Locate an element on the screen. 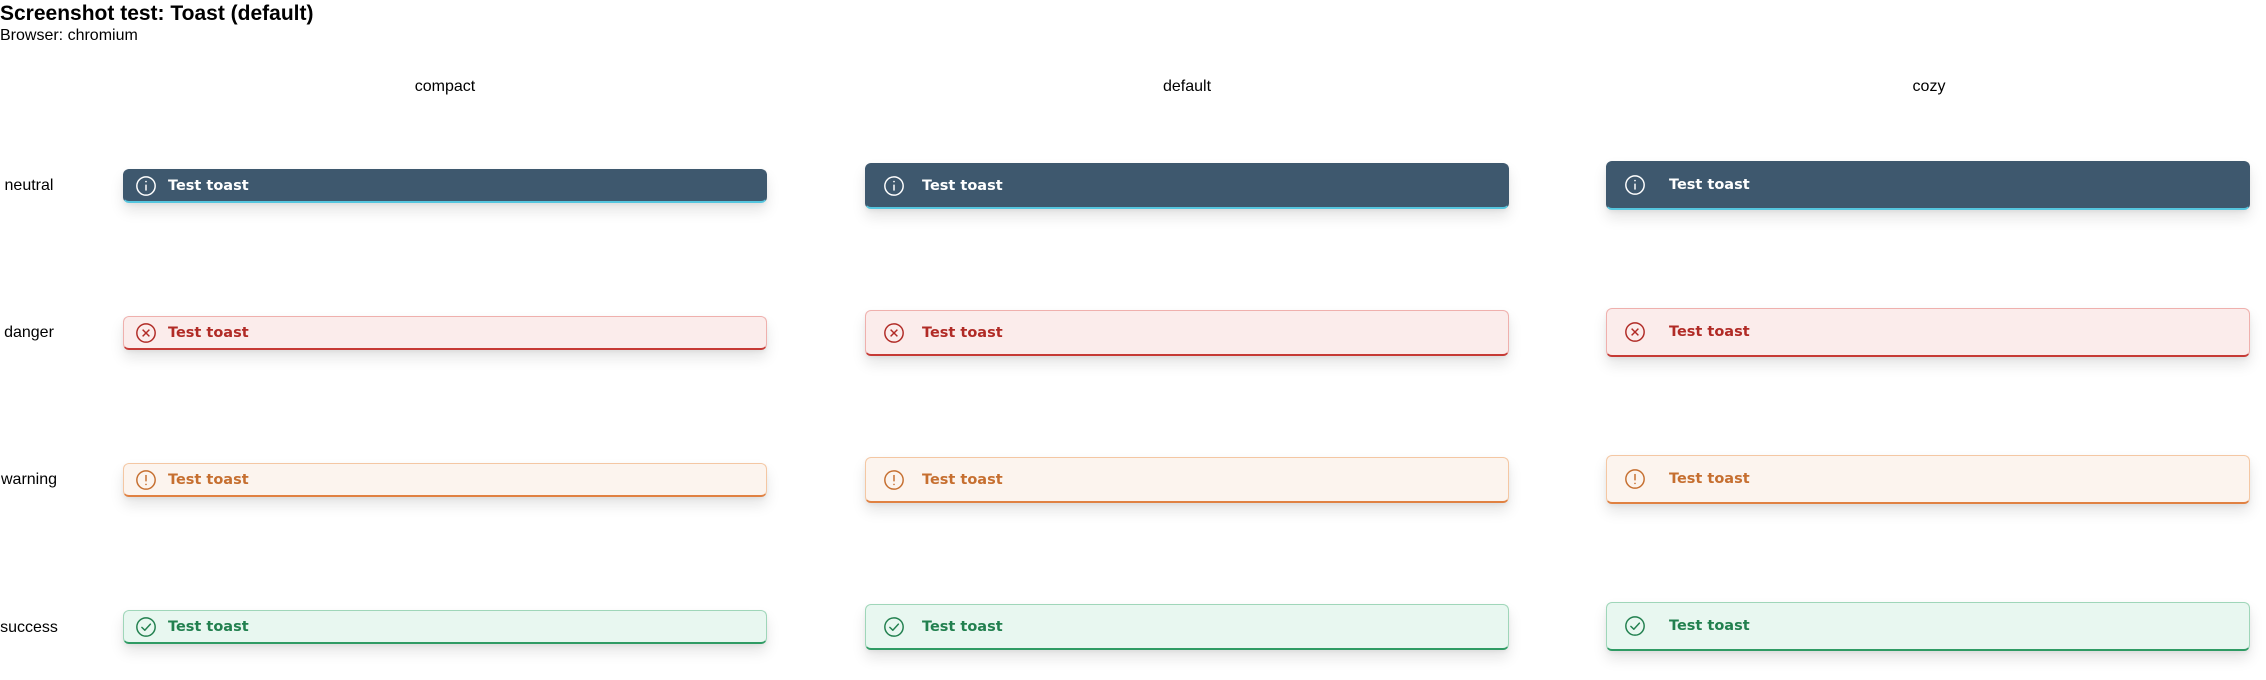 The image size is (2266, 680). toast-danger-compact: Test toast is located at coordinates (445, 333).